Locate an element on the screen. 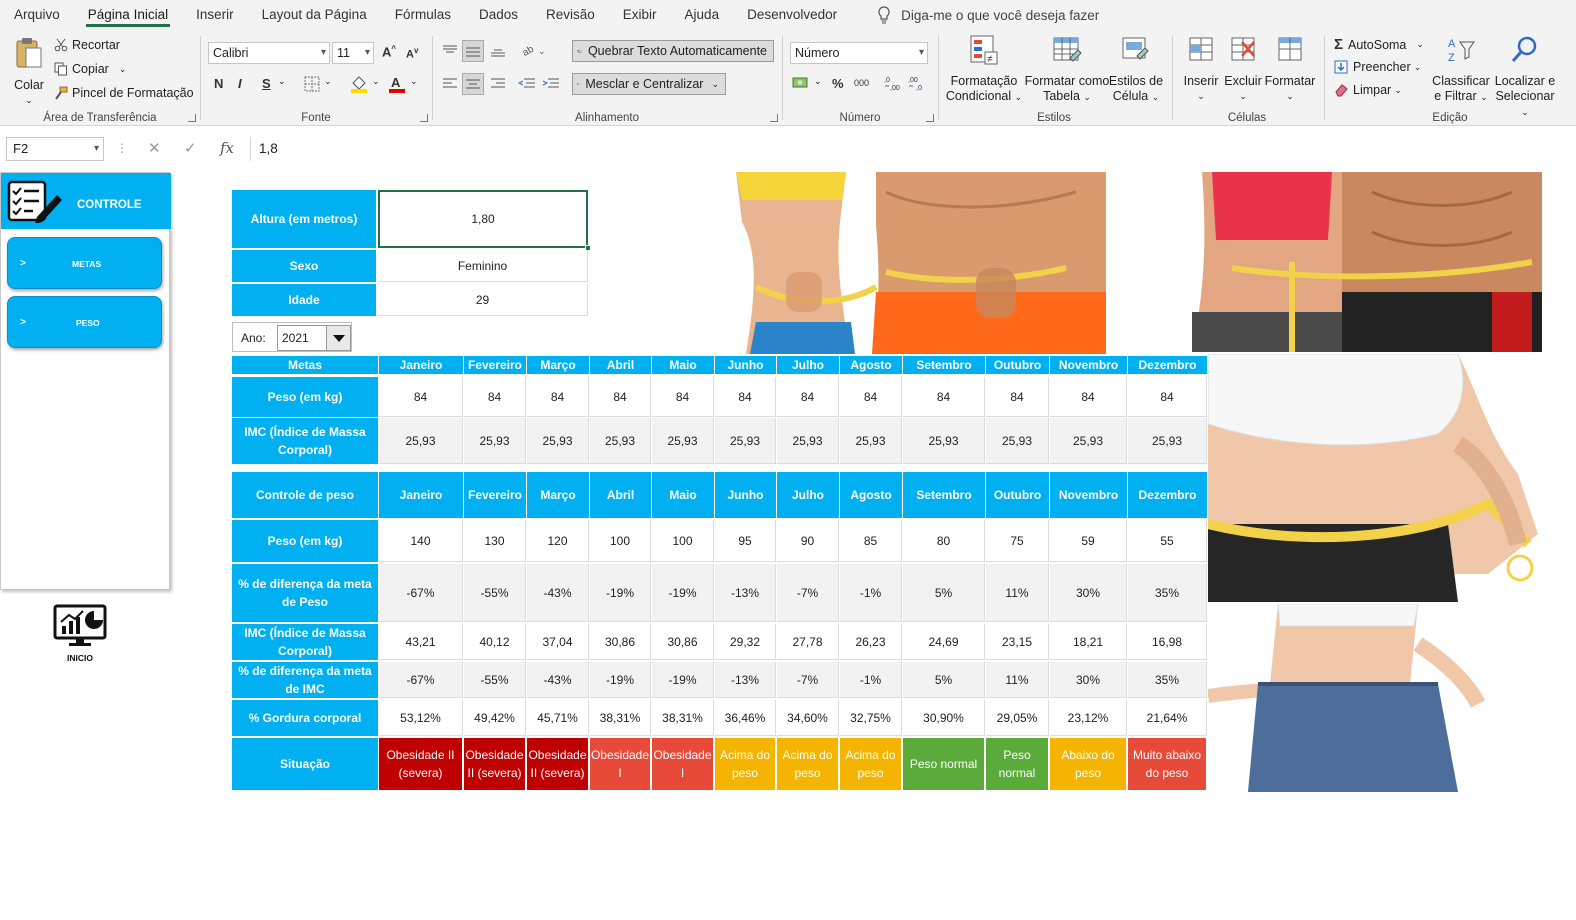 The image size is (1576, 920). decrease-decimal-icon: ,00,0 is located at coordinates (917, 83).